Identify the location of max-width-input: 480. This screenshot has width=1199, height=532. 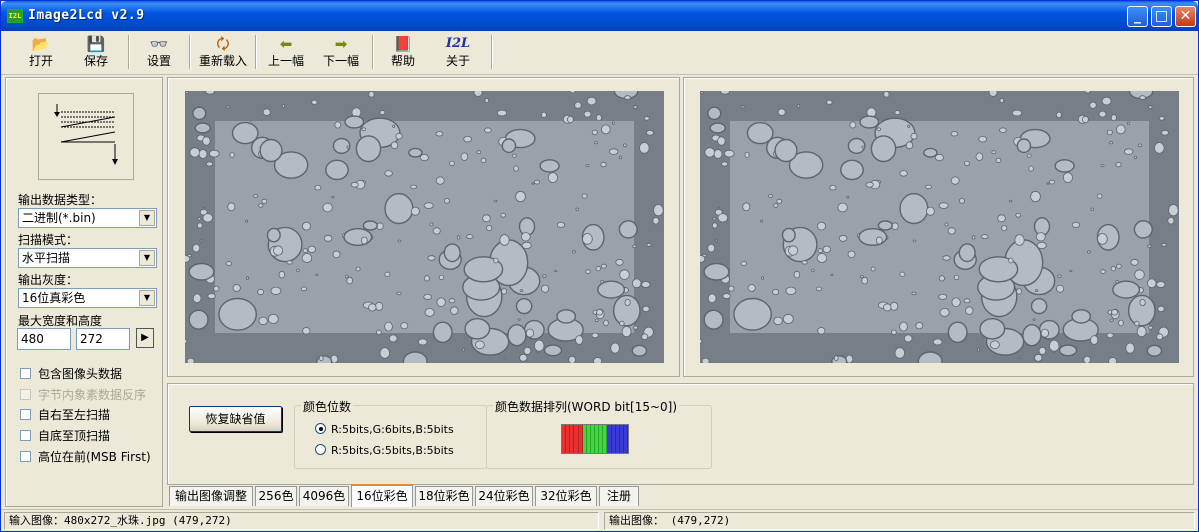
(44, 339).